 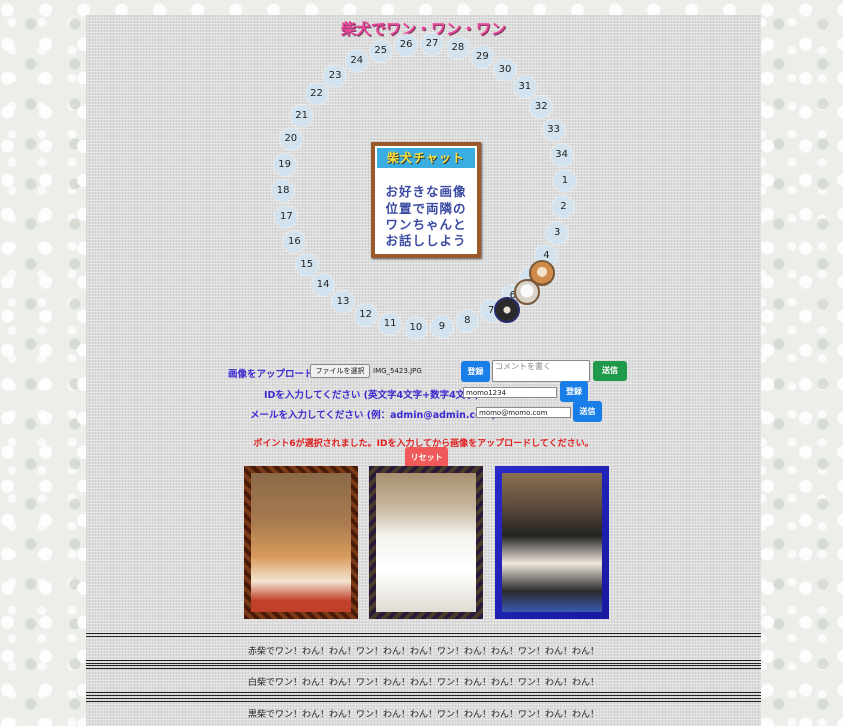 I want to click on point-20: 20, so click(x=290, y=139).